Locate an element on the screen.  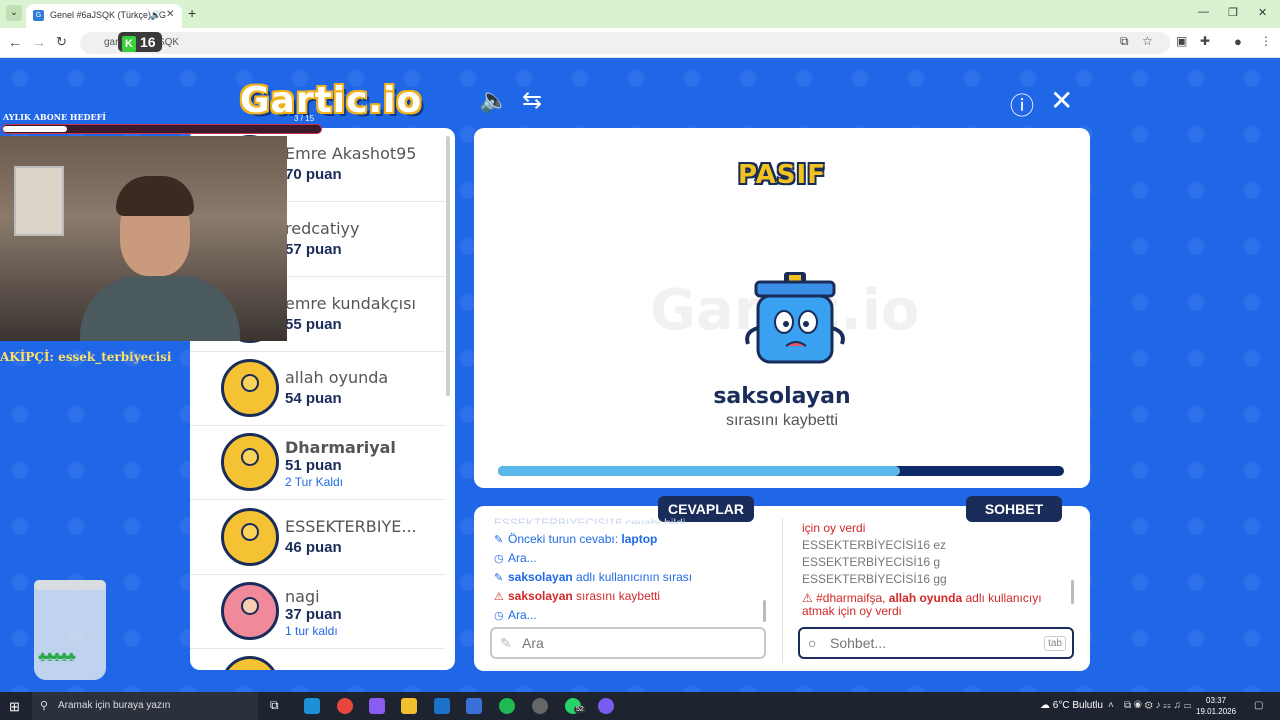
turn-message: sırasını kaybetti is located at coordinates (782, 420).